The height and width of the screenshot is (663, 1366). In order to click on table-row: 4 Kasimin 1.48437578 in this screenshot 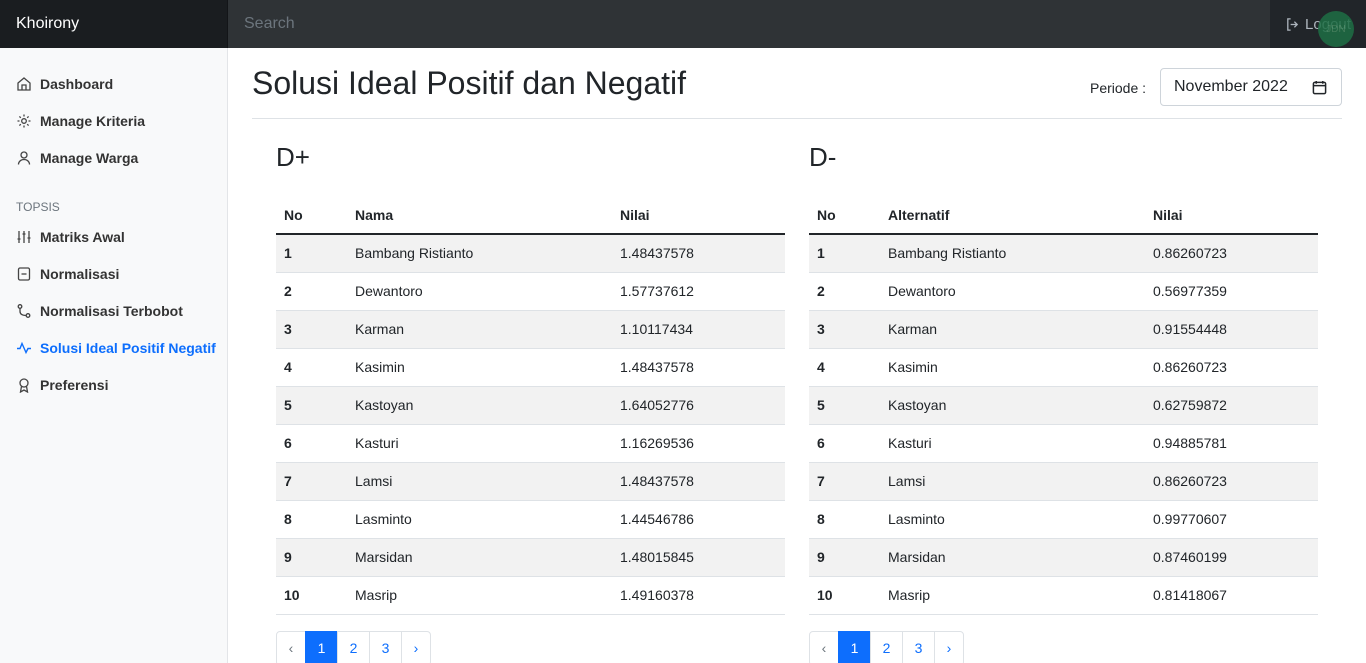, I will do `click(530, 367)`.